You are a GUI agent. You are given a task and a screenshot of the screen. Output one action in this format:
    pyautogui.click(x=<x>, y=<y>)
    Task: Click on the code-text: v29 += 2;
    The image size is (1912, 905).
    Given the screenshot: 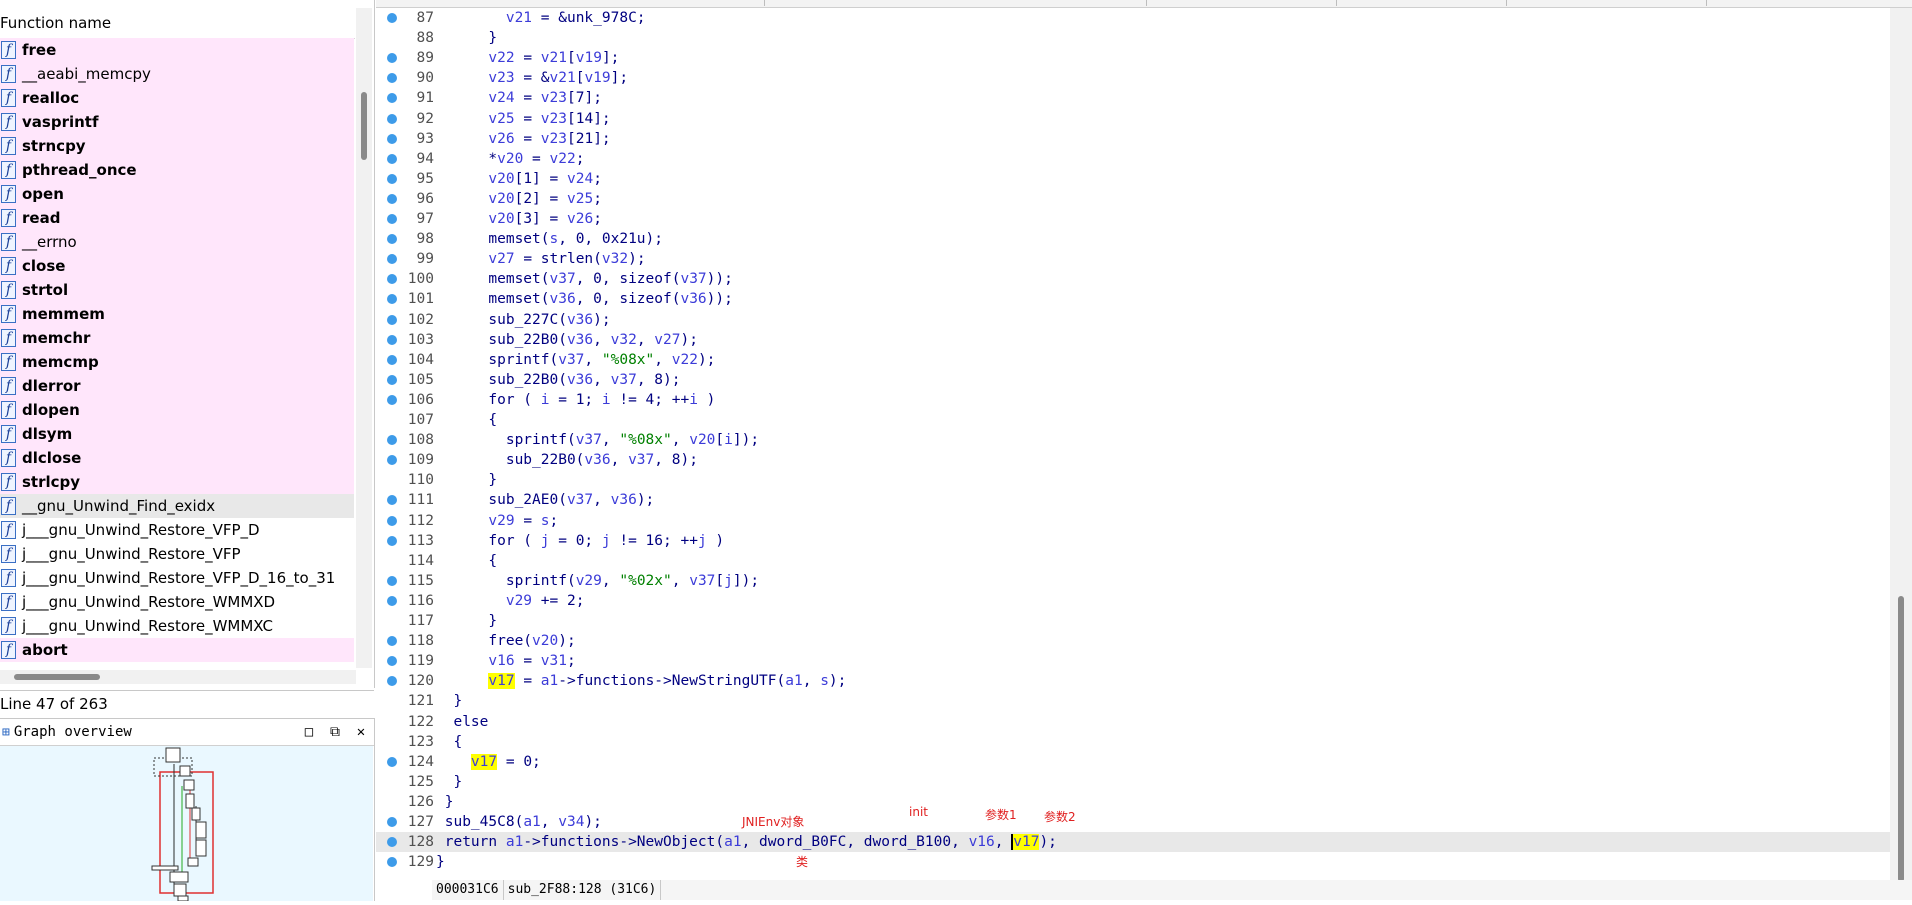 What is the action you would take?
    pyautogui.click(x=510, y=601)
    